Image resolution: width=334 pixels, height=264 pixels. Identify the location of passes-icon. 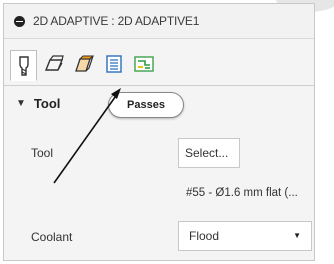
(113, 63).